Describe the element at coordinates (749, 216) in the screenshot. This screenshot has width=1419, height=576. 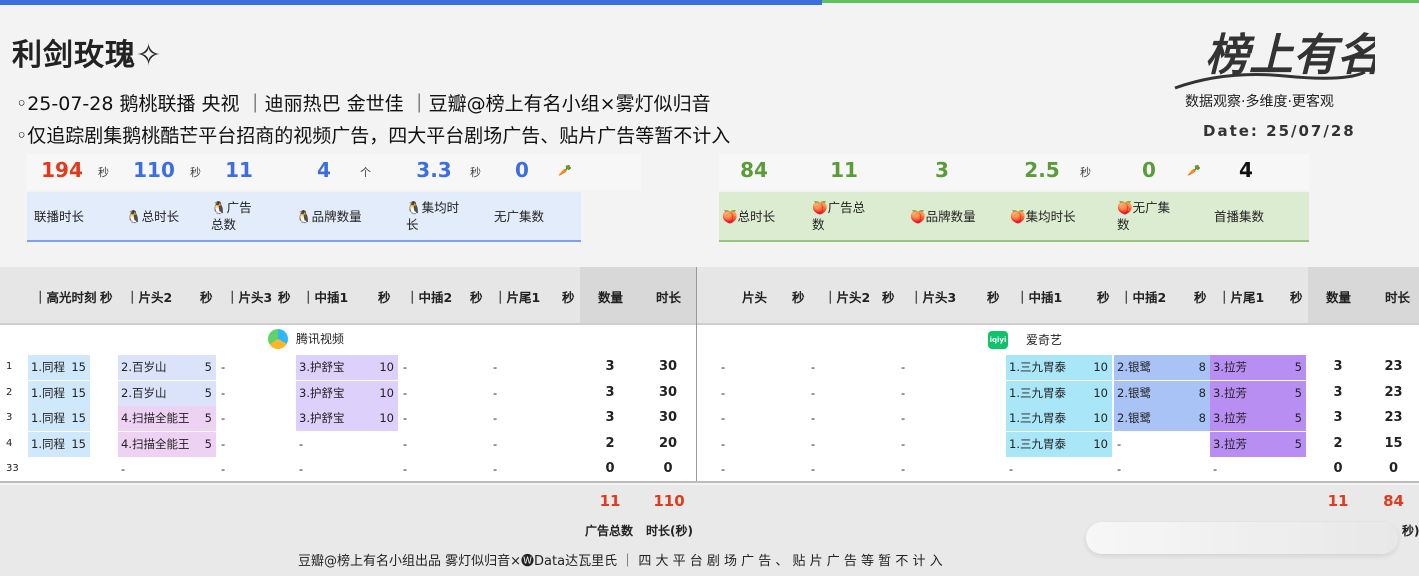
I see `stat-right-label: 🍑总时长` at that location.